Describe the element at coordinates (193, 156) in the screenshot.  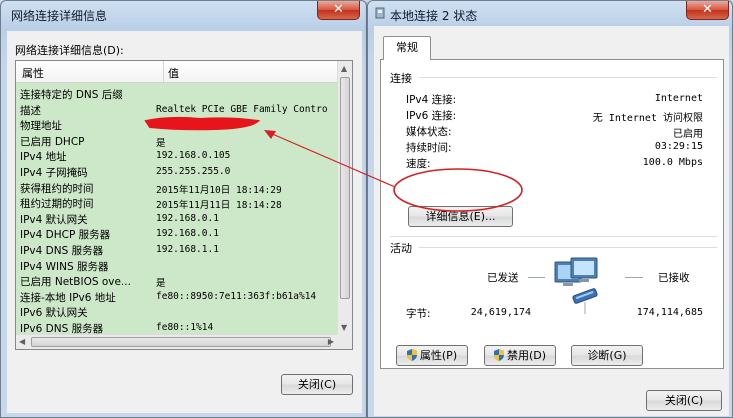
I see `property-value: 192.168.0.105` at that location.